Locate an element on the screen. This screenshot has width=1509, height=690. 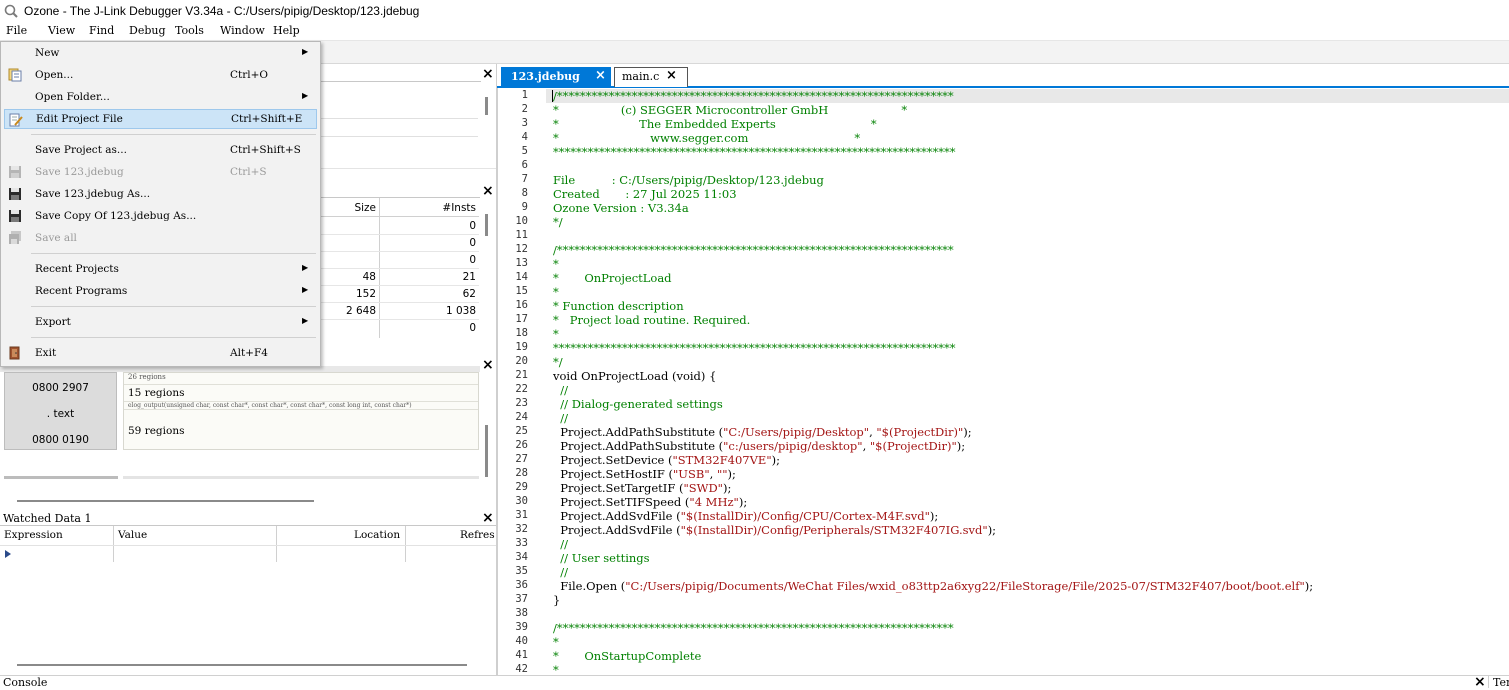
line-number: 30 is located at coordinates (521, 501).